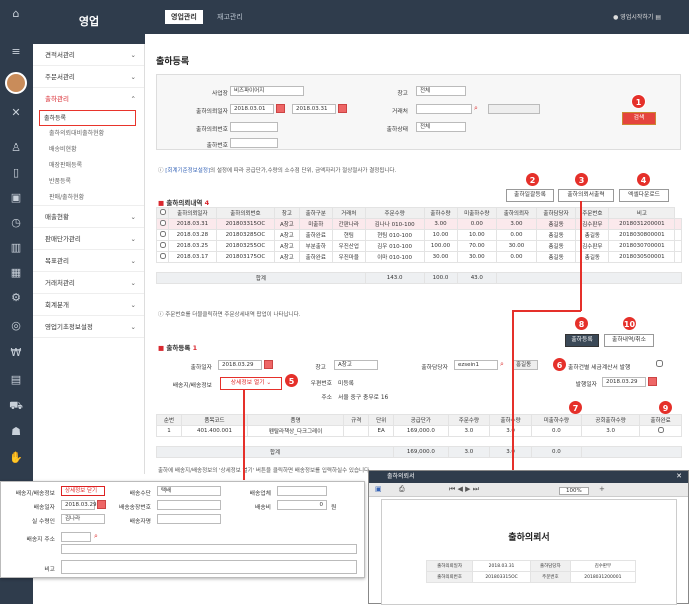  Describe the element at coordinates (642, 213) in the screenshot. I see `col-header: 비고` at that location.